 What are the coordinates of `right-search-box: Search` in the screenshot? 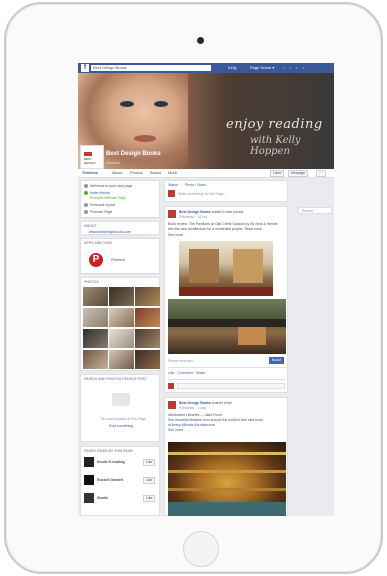 It's located at (315, 210).